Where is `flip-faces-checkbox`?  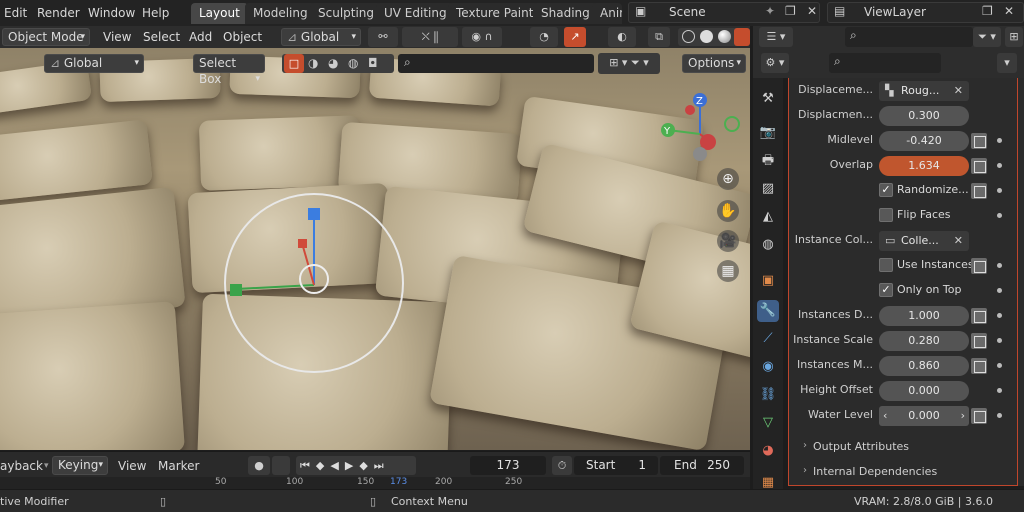
flip-faces-checkbox is located at coordinates (886, 215).